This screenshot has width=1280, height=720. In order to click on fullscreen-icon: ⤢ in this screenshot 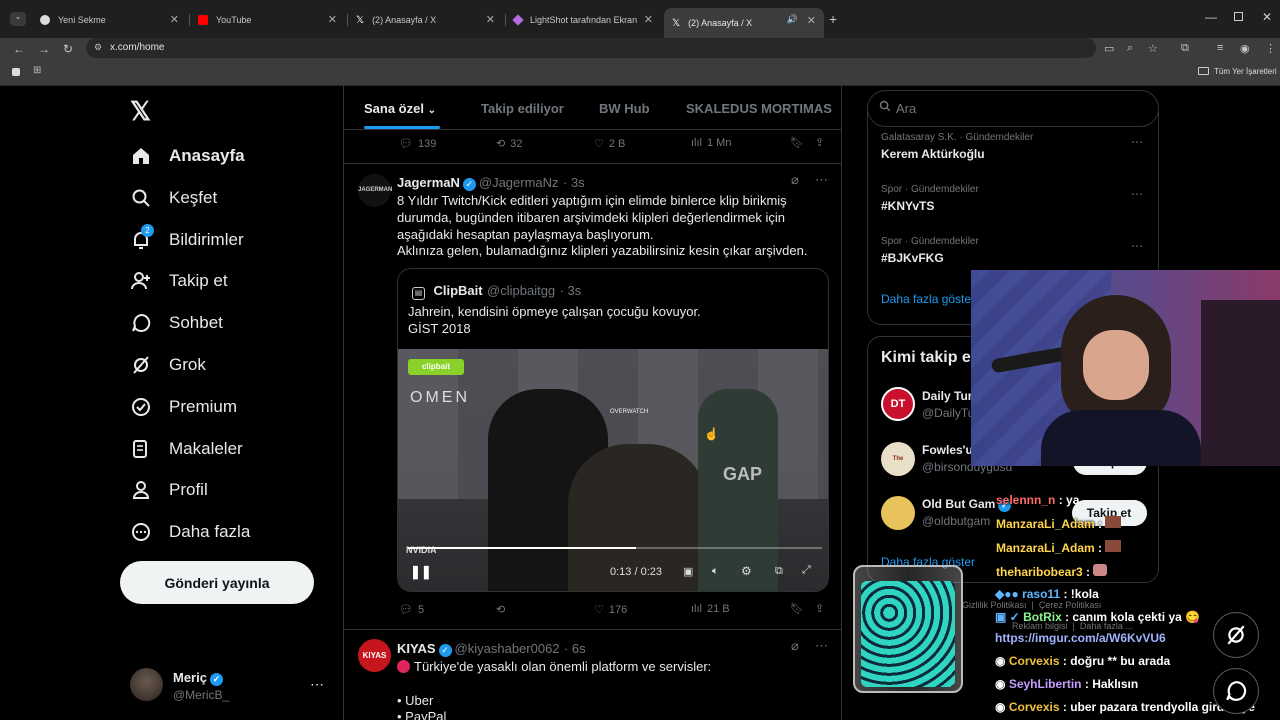, I will do `click(806, 570)`.